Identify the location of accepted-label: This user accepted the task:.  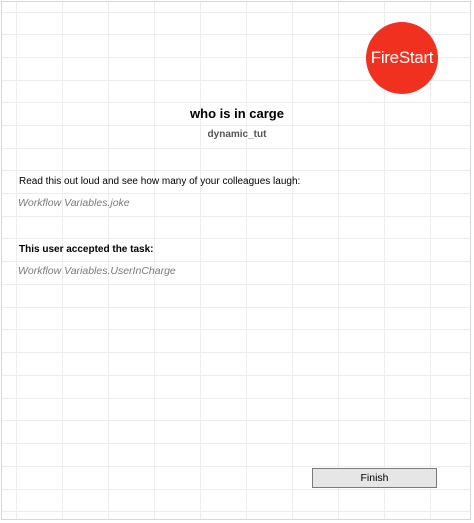
(86, 249).